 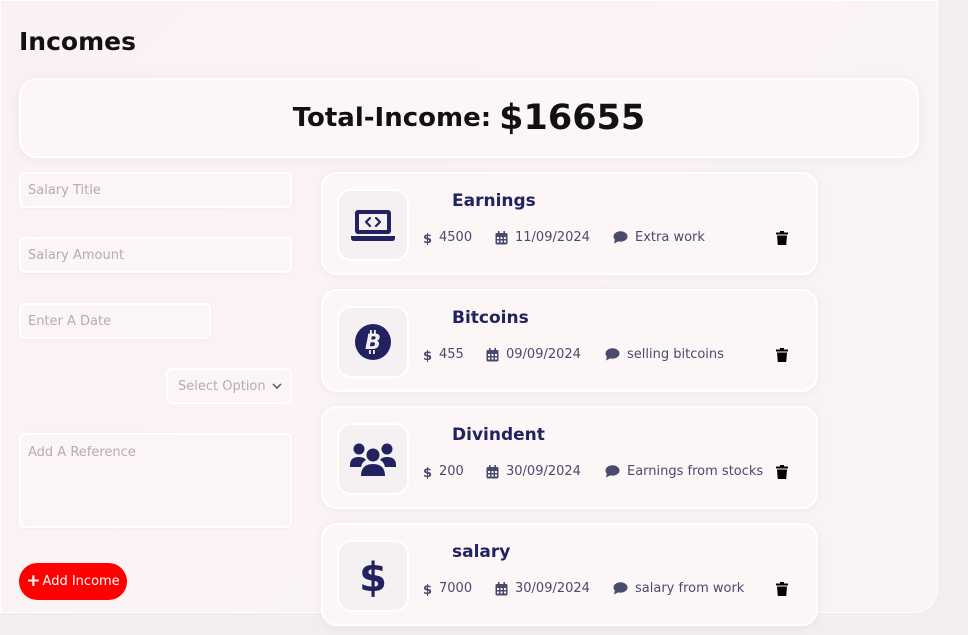 I want to click on category-select: Select Option, so click(x=229, y=386).